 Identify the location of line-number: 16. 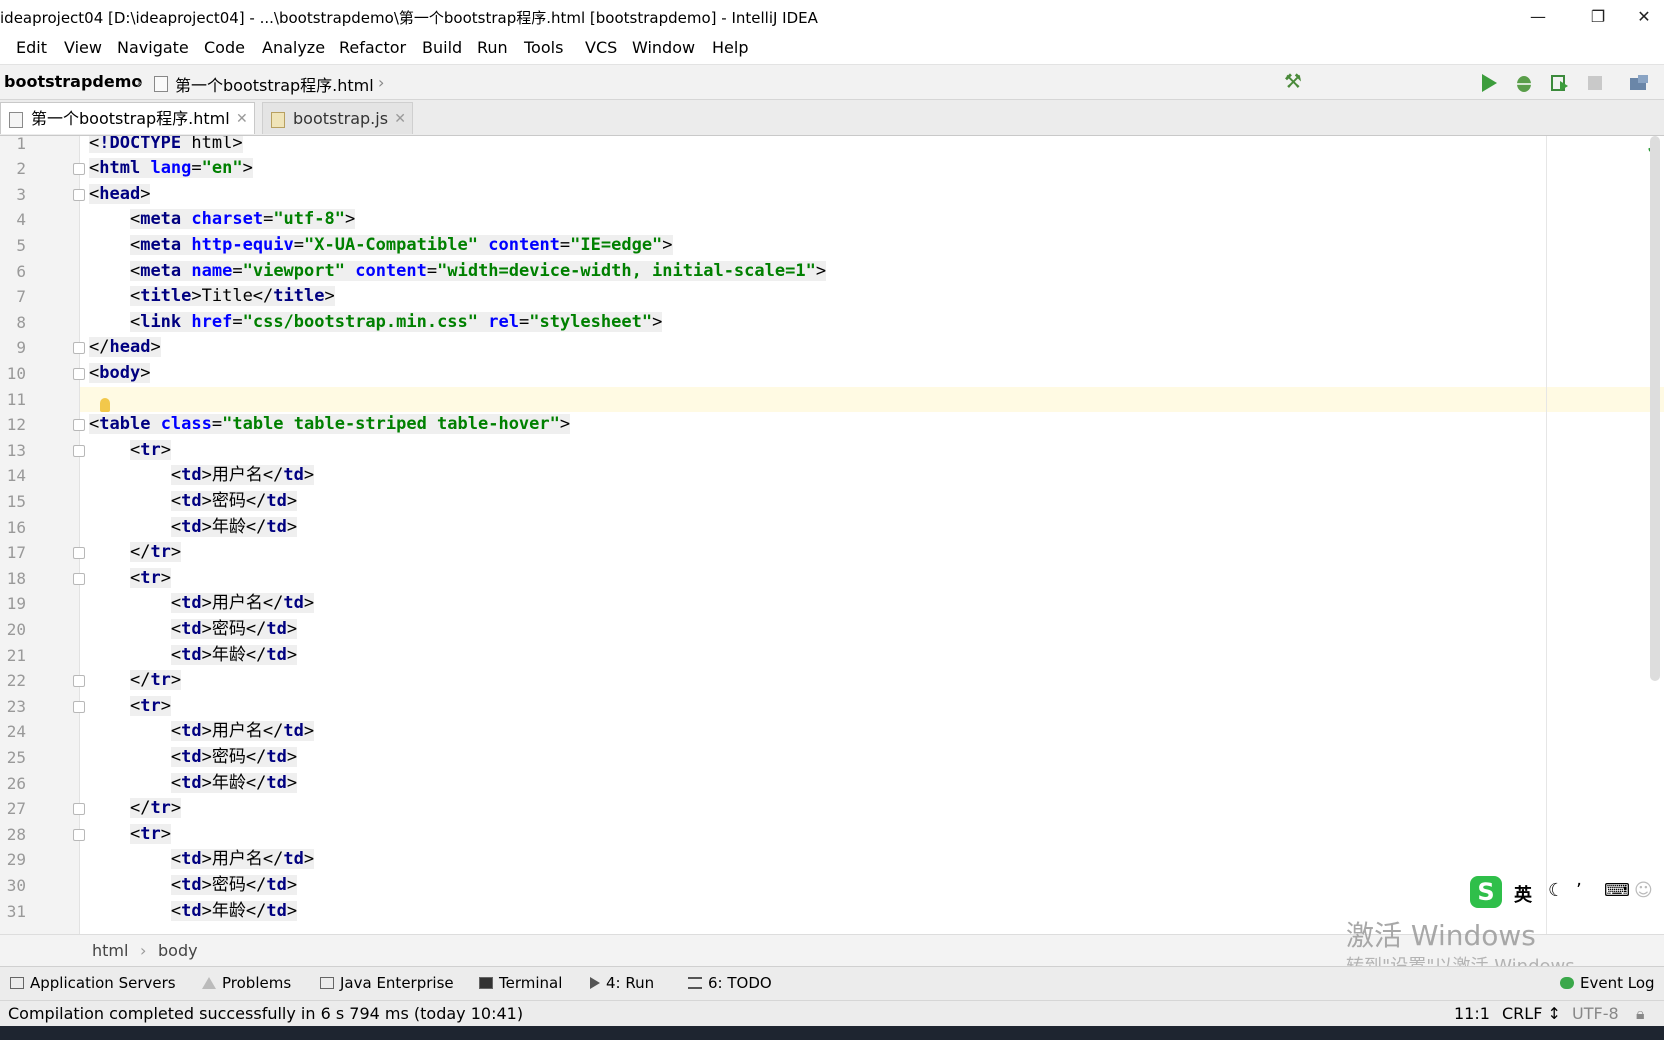
(16, 527).